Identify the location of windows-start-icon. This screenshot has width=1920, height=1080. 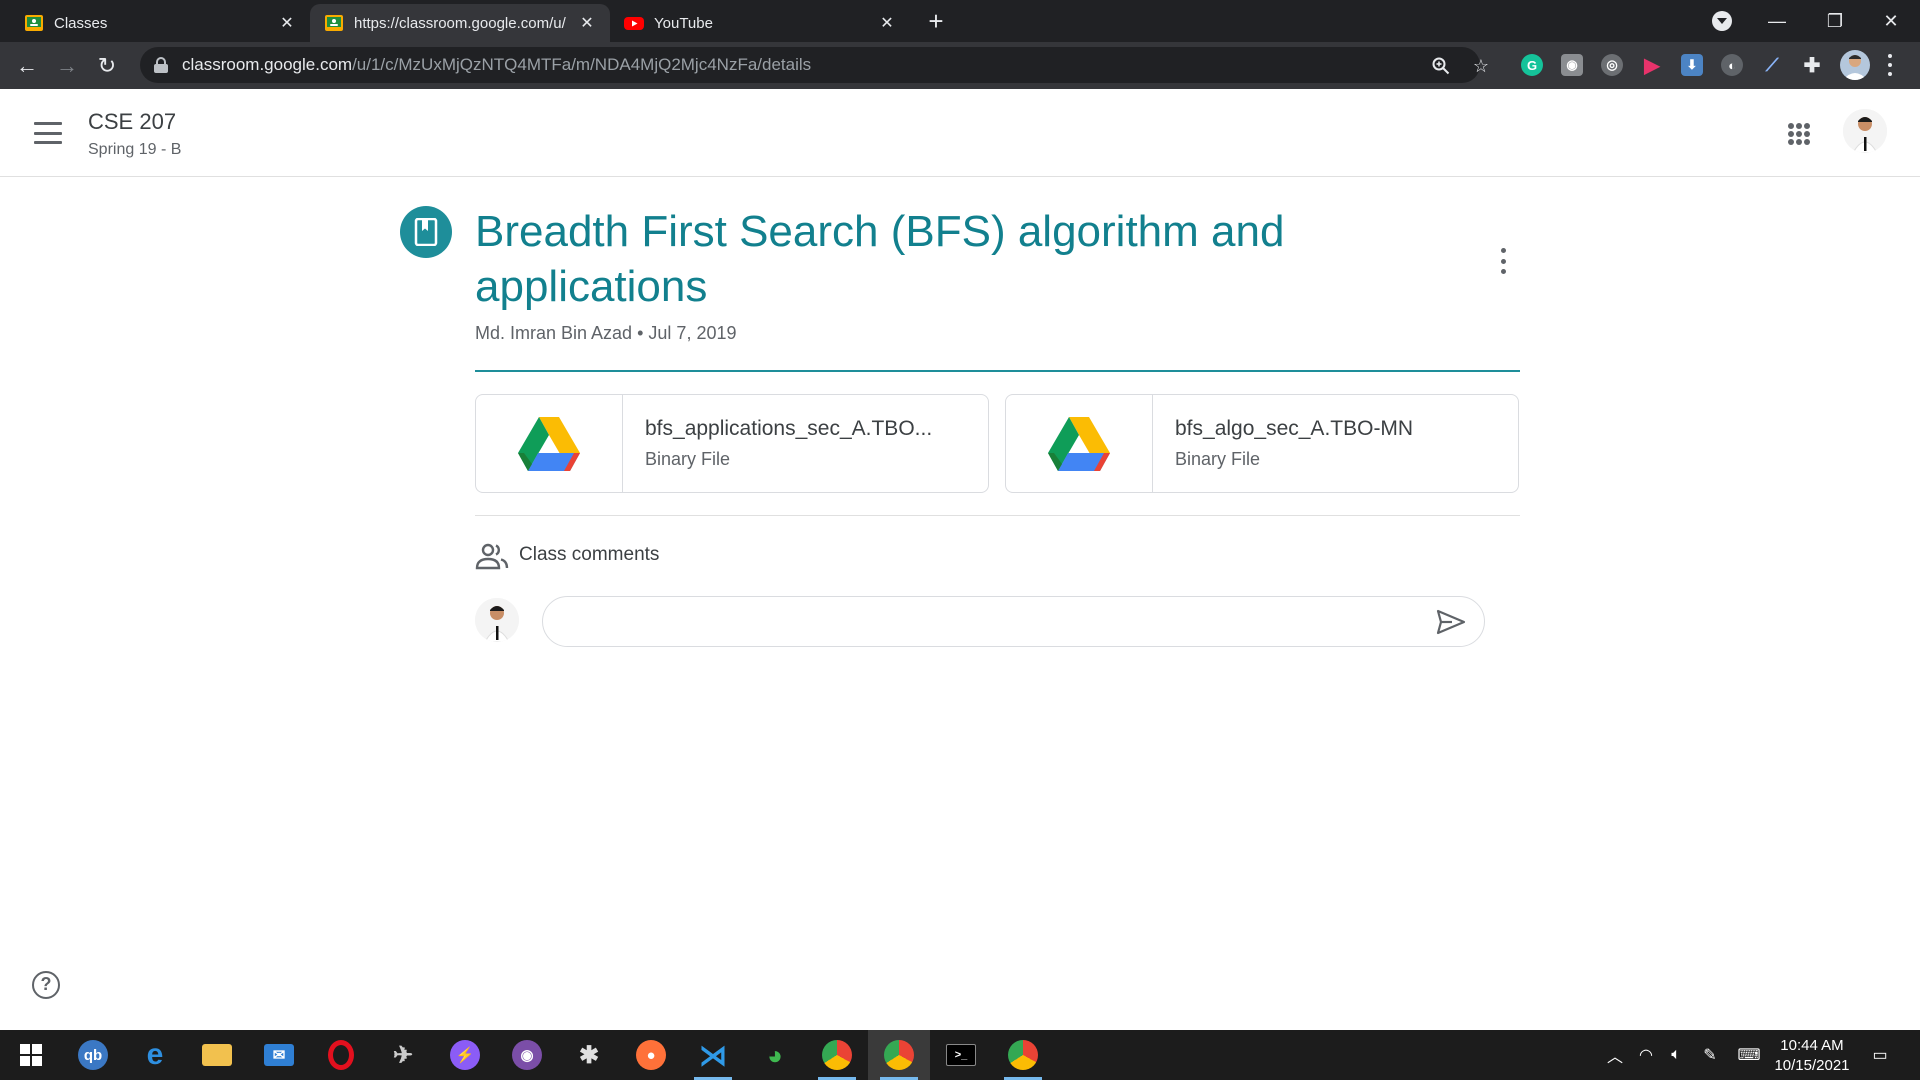
(31, 1055).